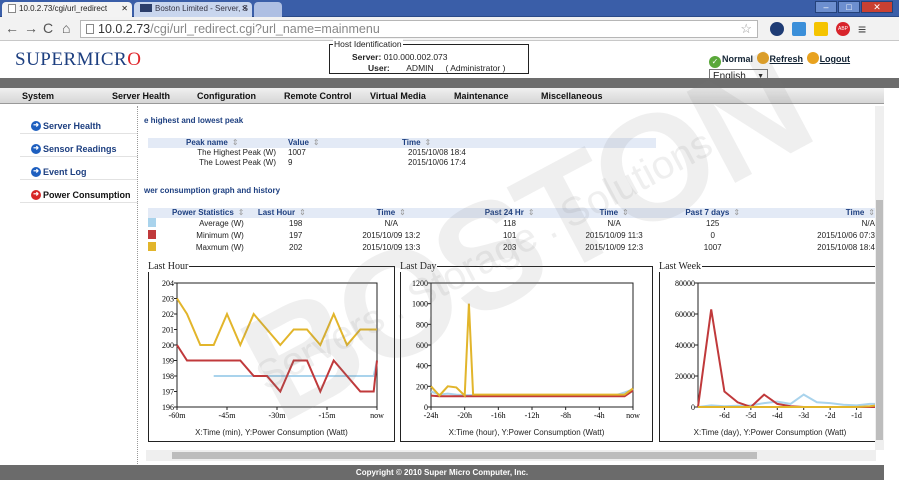 The height and width of the screenshot is (480, 899). I want to click on power-section-title: wer consumption graph and history, so click(212, 190).